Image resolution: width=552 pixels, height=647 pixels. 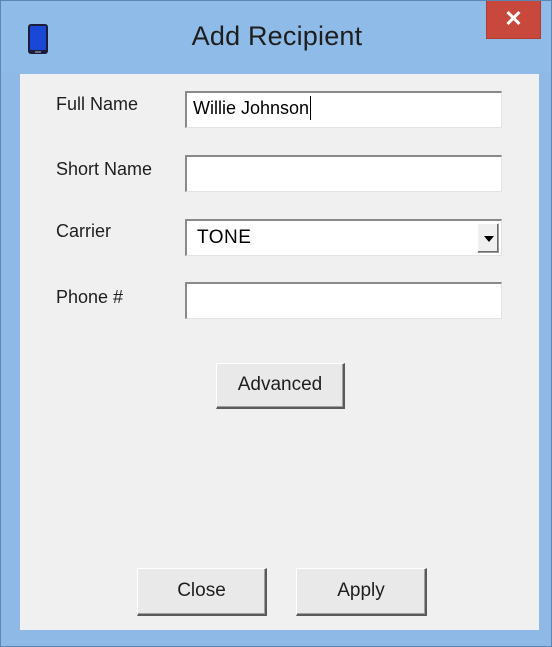 What do you see at coordinates (224, 237) in the screenshot?
I see `carrier-value: TONE` at bounding box center [224, 237].